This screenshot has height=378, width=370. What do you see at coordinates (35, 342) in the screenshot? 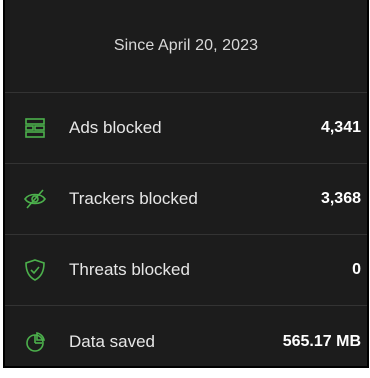
I see `data-saved-icon` at bounding box center [35, 342].